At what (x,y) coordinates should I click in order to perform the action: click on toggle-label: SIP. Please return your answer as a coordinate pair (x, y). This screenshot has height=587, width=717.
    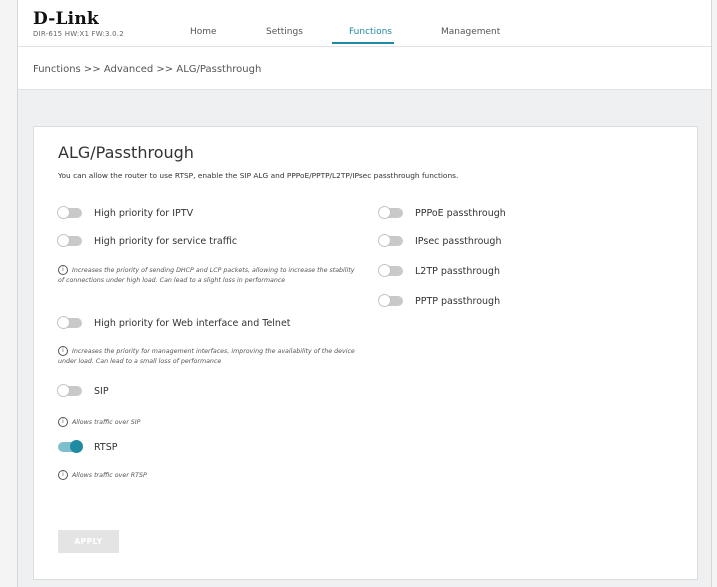
    Looking at the image, I should click on (101, 391).